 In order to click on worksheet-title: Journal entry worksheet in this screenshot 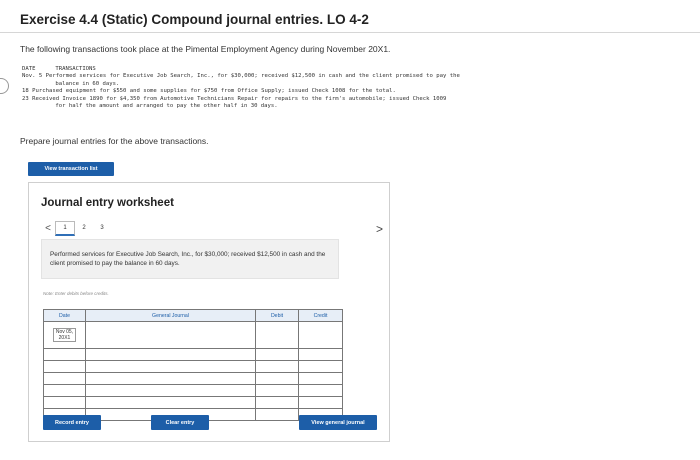, I will do `click(107, 203)`.